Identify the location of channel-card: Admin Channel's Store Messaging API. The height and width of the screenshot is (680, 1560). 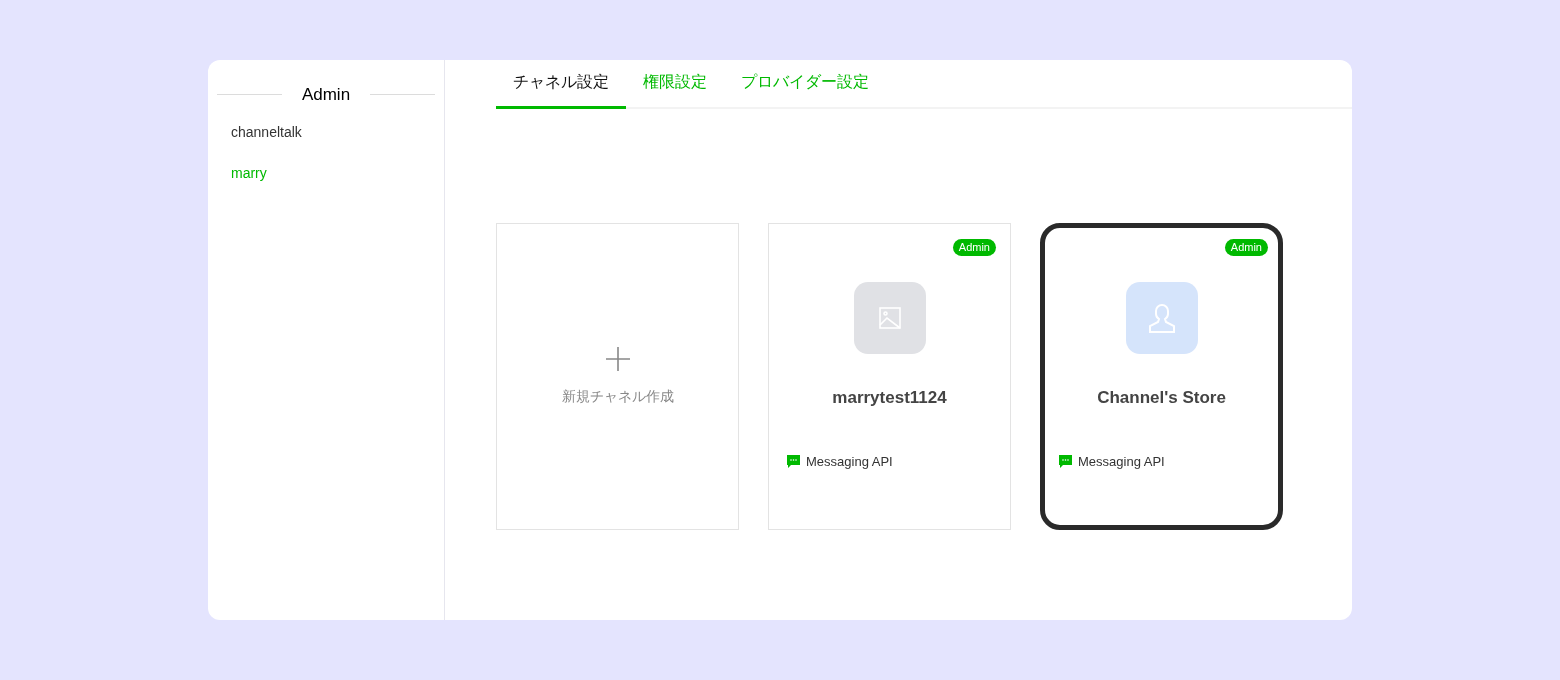
(1161, 376).